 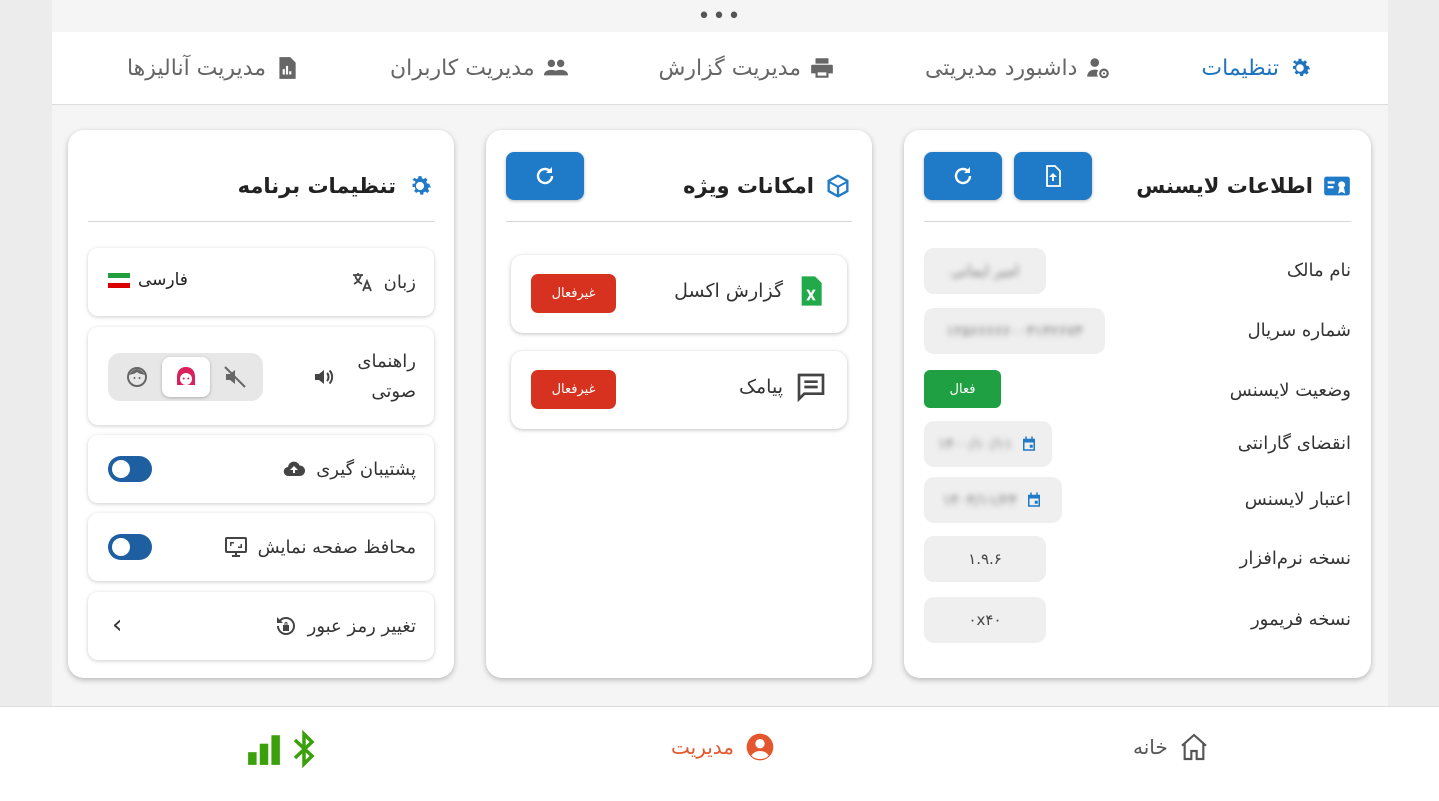 I want to click on voice-female-option, so click(x=185, y=377).